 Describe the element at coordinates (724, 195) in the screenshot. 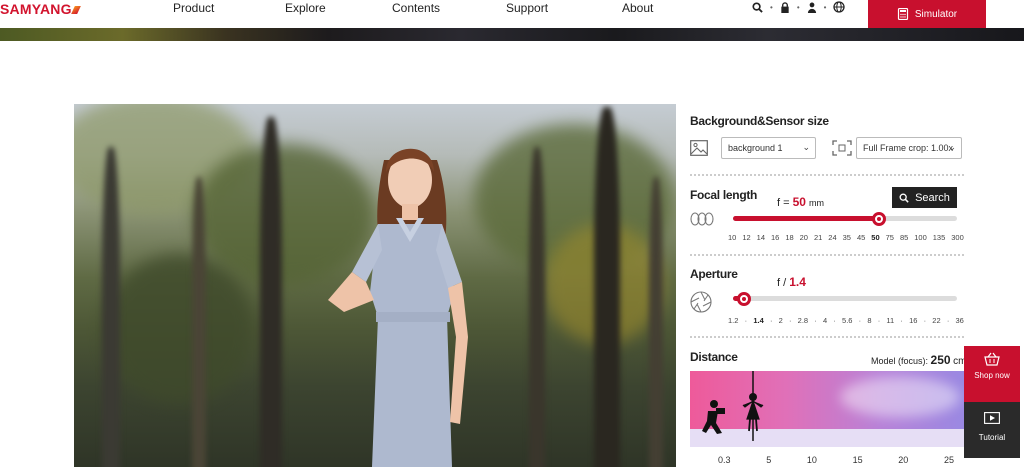

I see `focal-length-title: Focal length` at that location.